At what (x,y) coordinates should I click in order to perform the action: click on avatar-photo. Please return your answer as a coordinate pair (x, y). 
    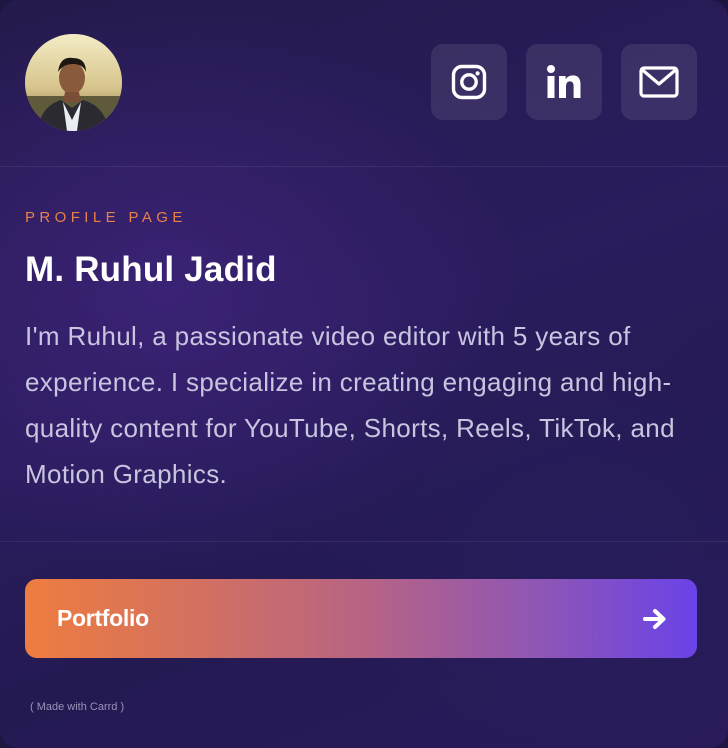
    Looking at the image, I should click on (73, 82).